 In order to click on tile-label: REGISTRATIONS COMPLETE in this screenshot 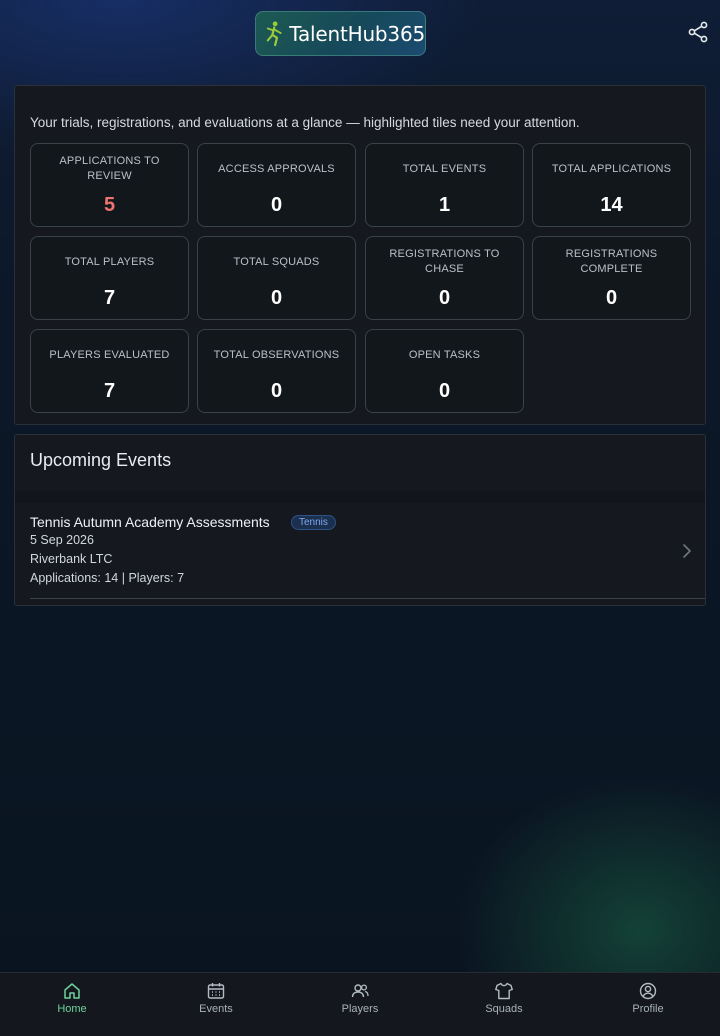, I will do `click(611, 261)`.